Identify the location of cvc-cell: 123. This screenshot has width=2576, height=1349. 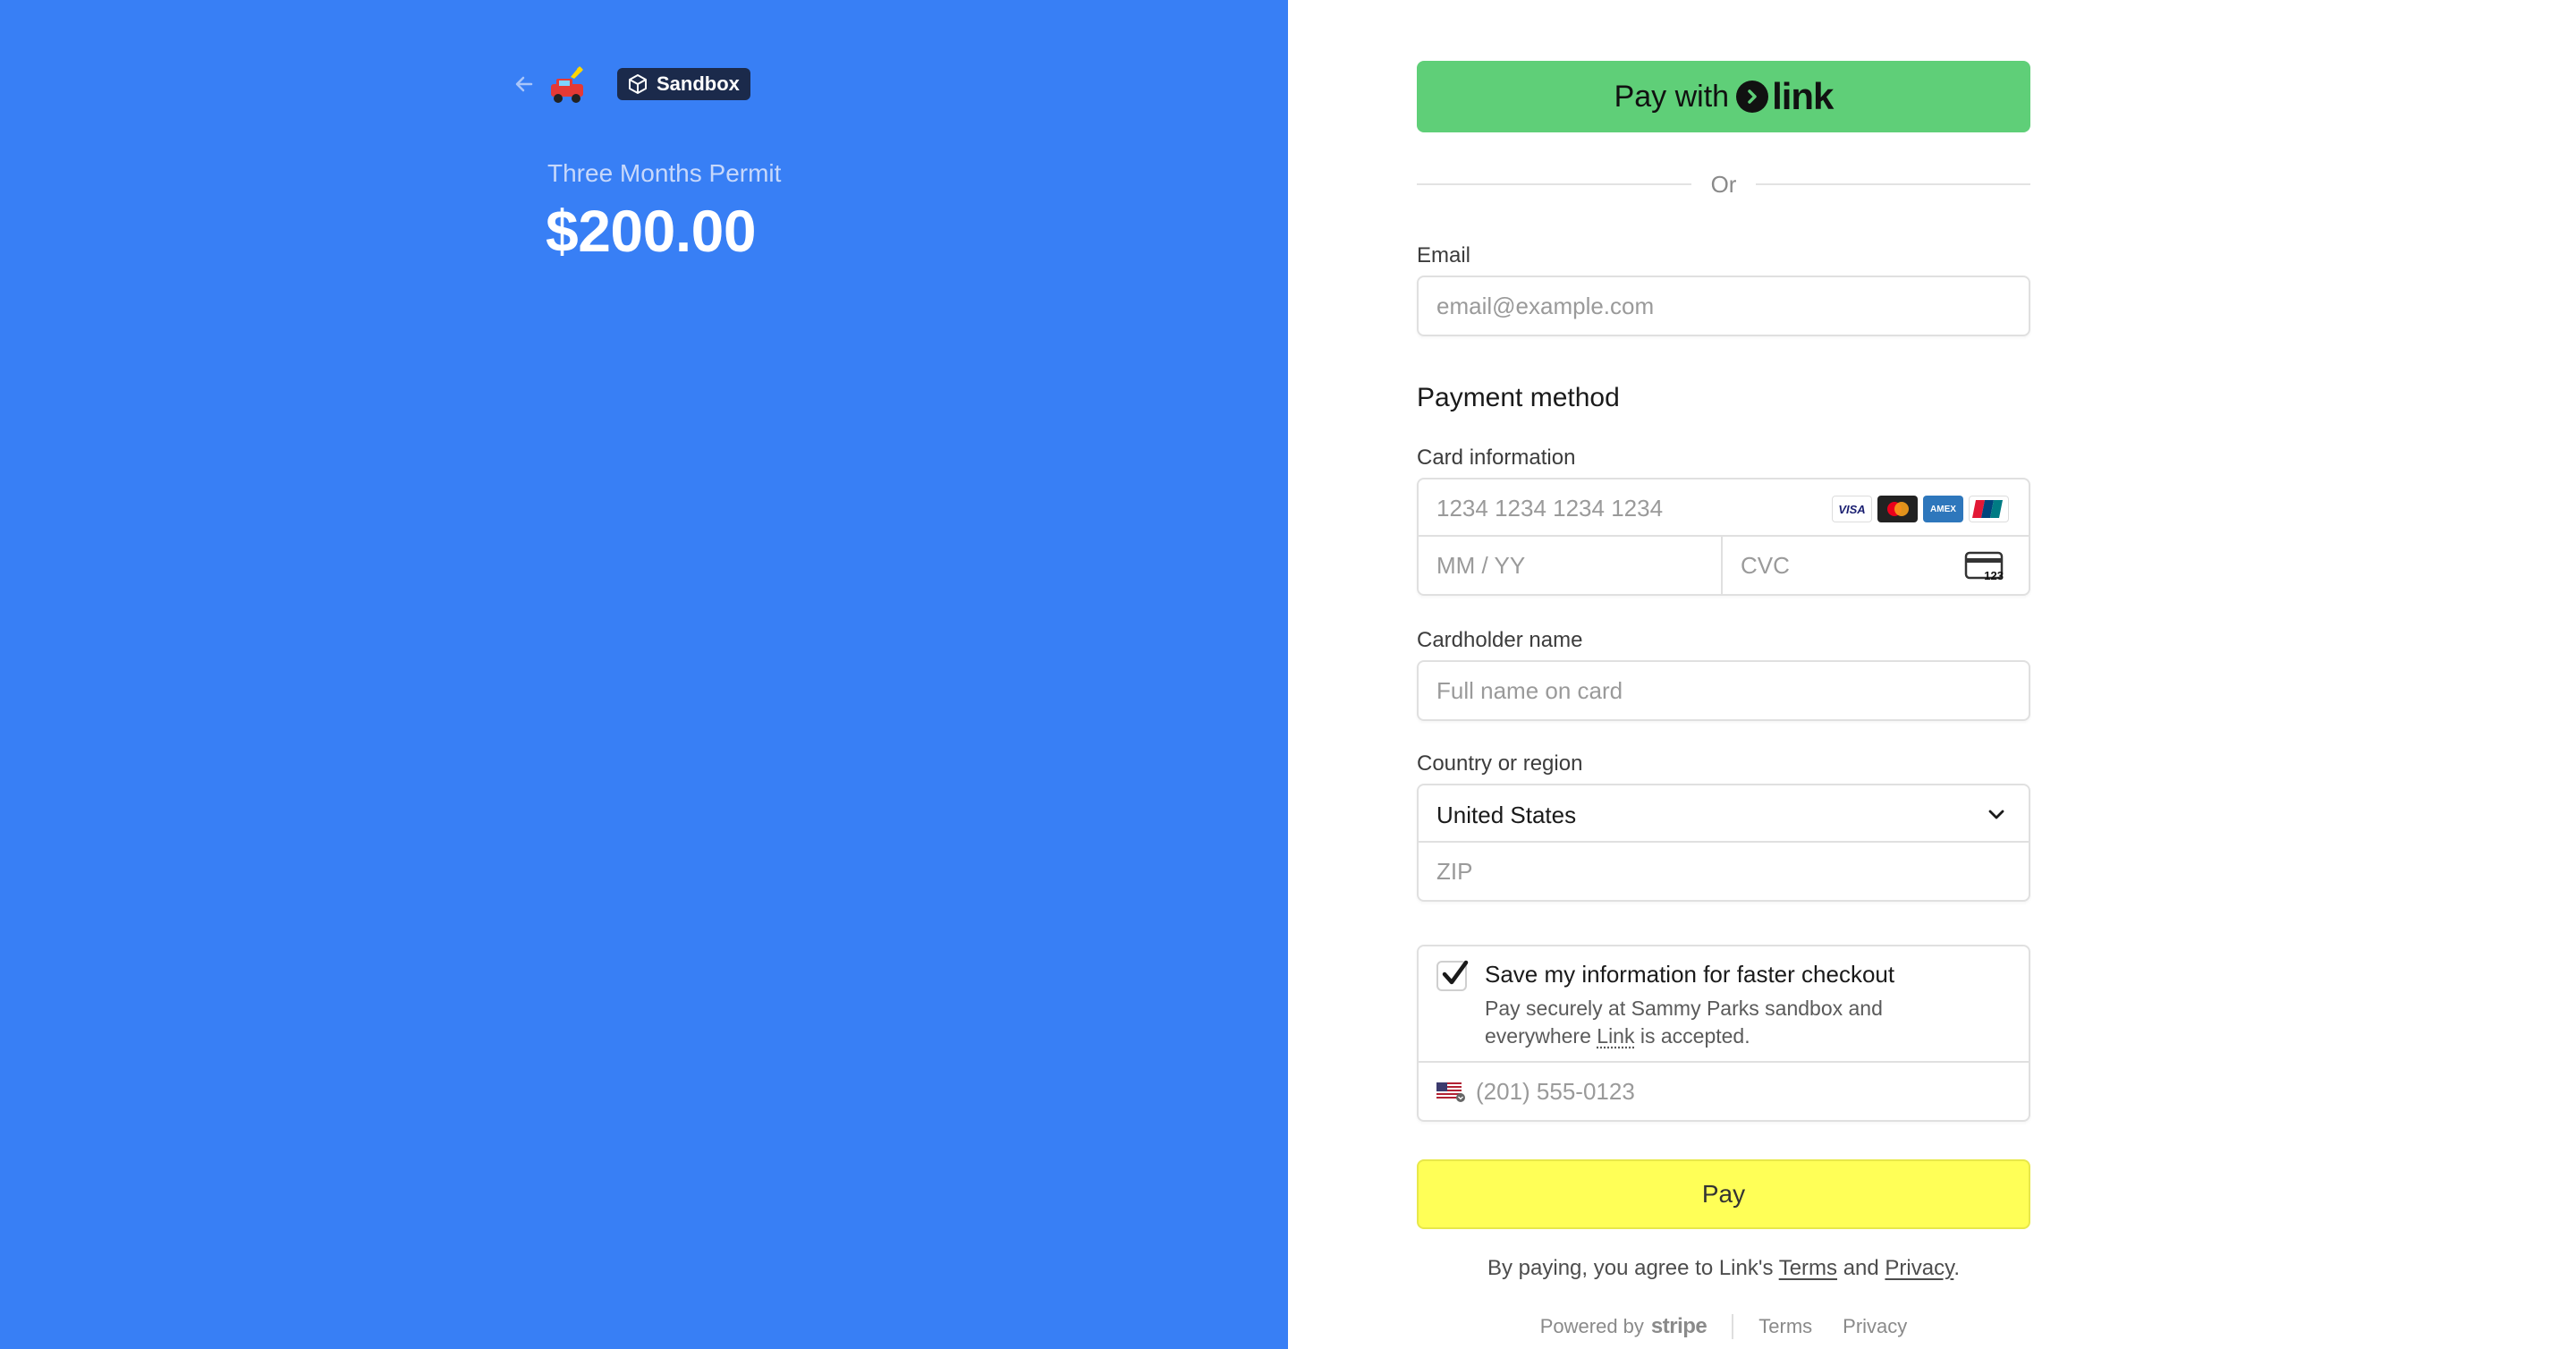
(1876, 565).